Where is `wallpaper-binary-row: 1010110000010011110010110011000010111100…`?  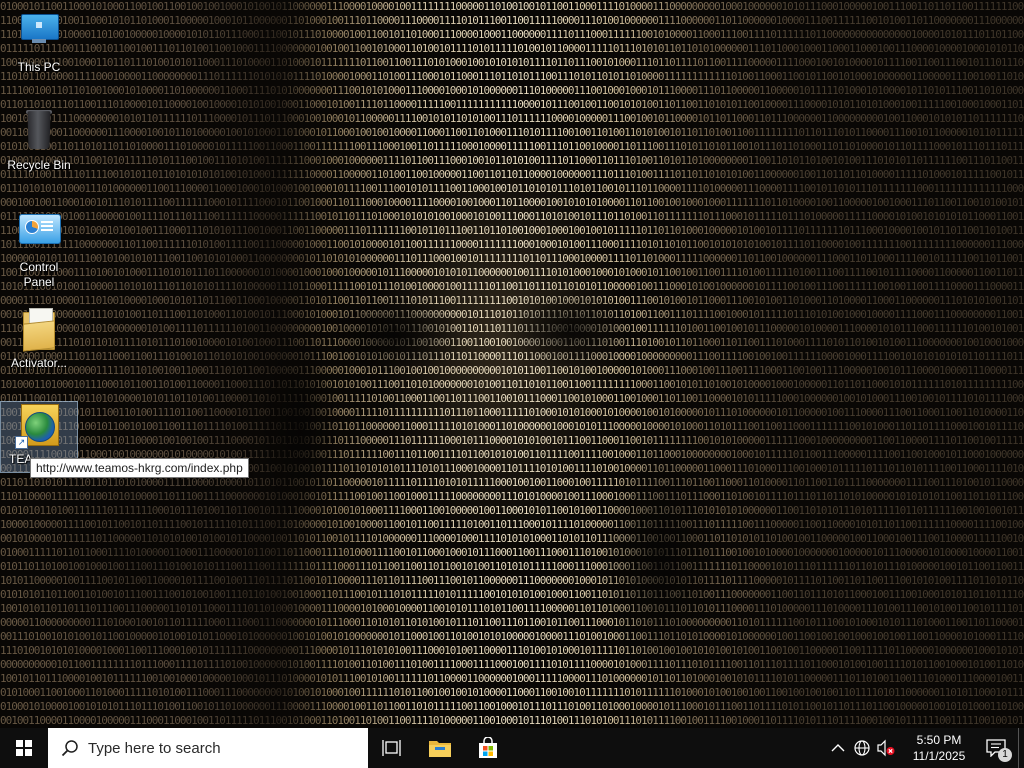 wallpaper-binary-row: 1010110000010011110010110011000010111100… is located at coordinates (512, 581).